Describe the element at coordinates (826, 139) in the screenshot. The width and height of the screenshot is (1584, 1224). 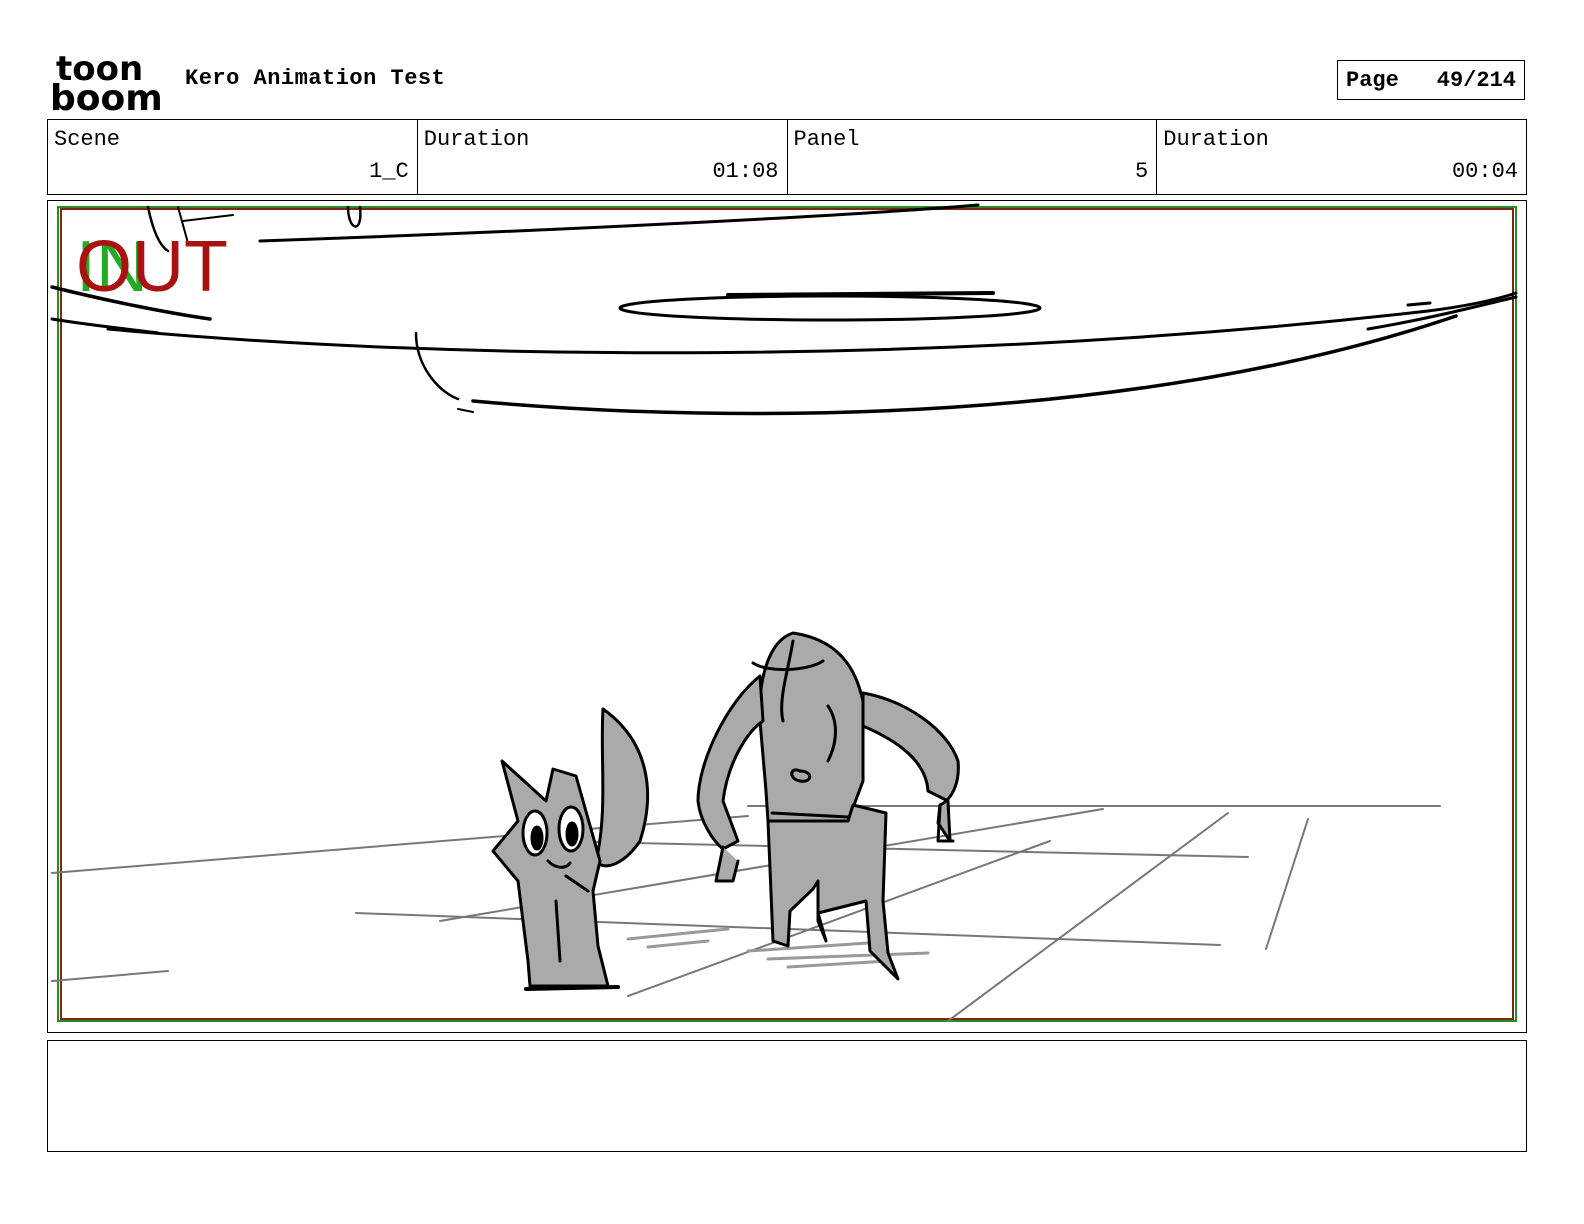
I see `panel-label: Panel` at that location.